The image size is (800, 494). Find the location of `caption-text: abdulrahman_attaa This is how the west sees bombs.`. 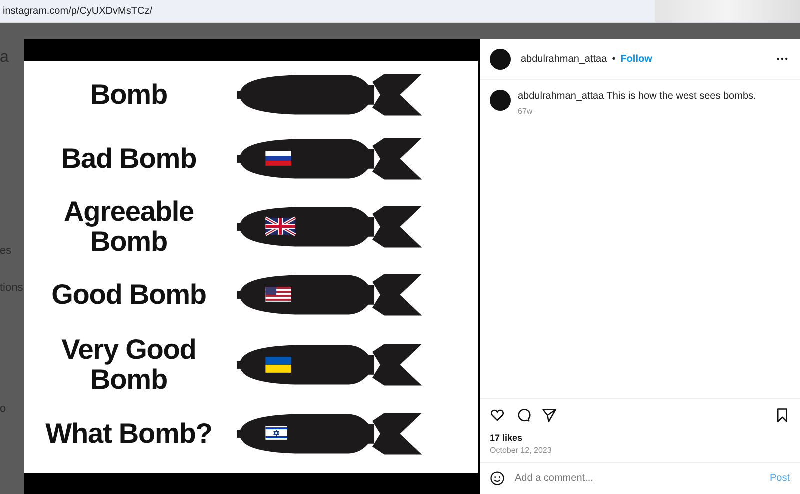

caption-text: abdulrahman_attaa This is how the west sees bombs. is located at coordinates (637, 96).